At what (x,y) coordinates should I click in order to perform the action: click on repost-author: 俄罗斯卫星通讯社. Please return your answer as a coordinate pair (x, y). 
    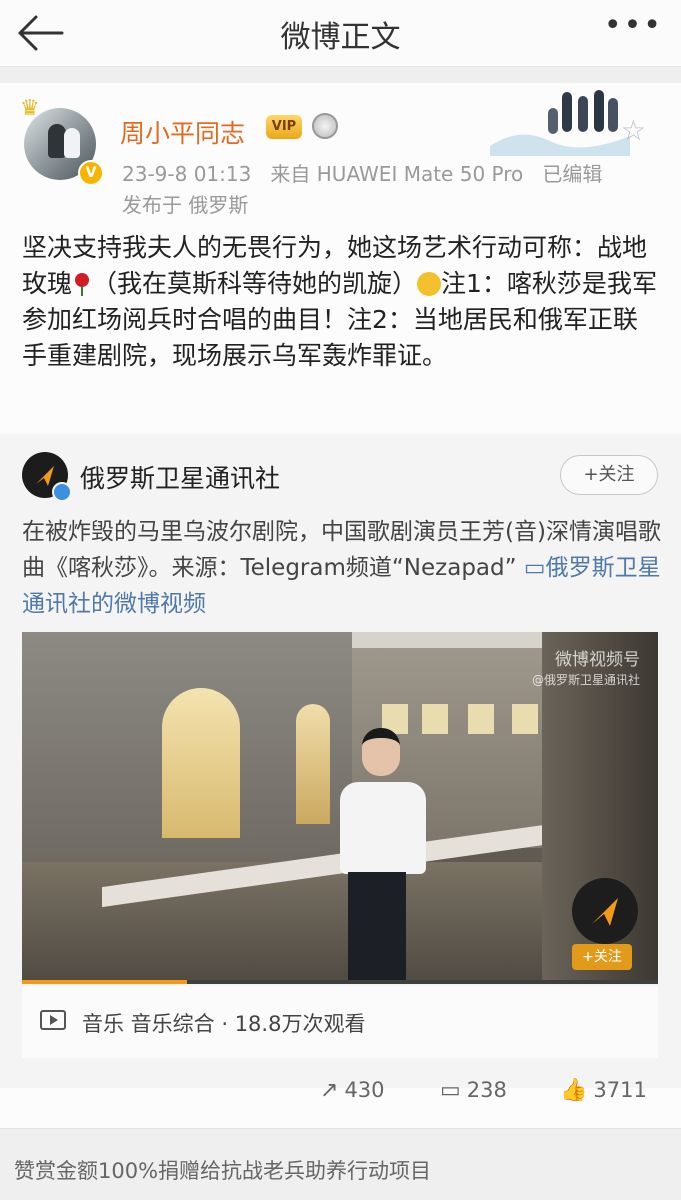
    Looking at the image, I should click on (180, 477).